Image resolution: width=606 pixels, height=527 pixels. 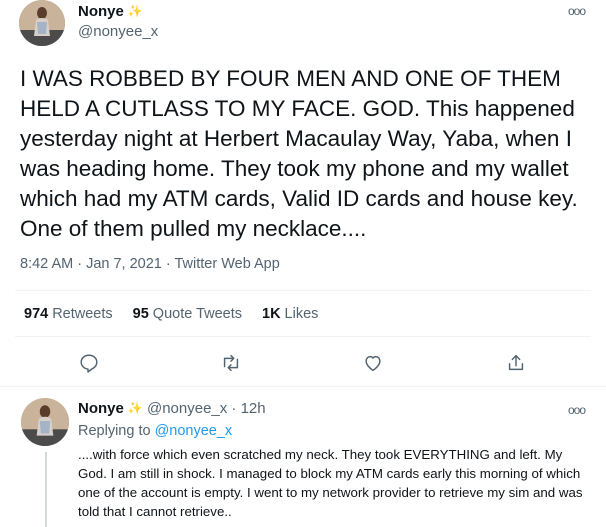 I want to click on author-handle: @nonyee_x, so click(x=118, y=31).